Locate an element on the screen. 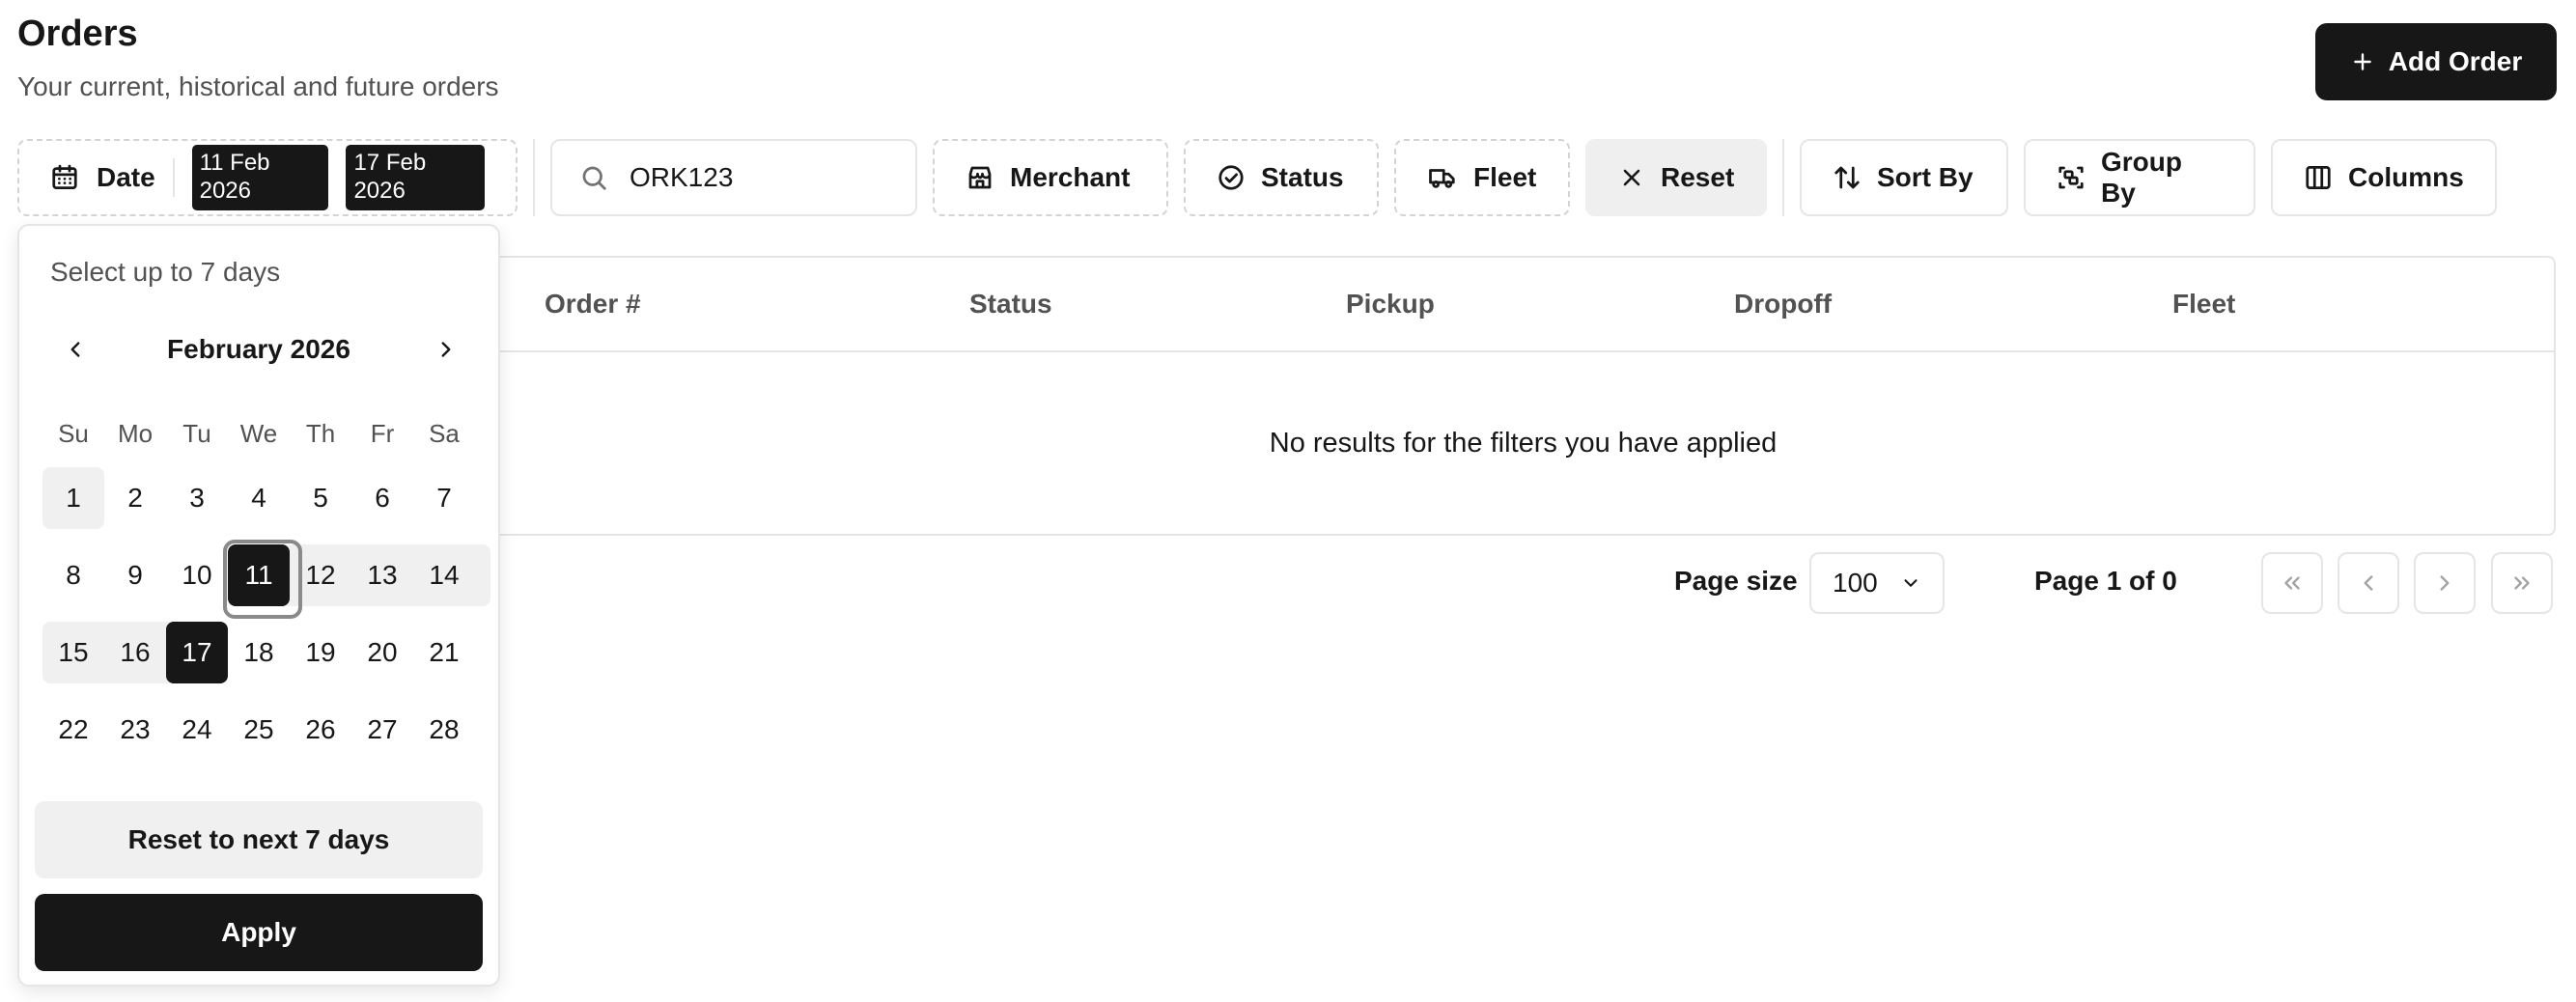 The image size is (2576, 1002). group-by-button: Group By is located at coordinates (2140, 177).